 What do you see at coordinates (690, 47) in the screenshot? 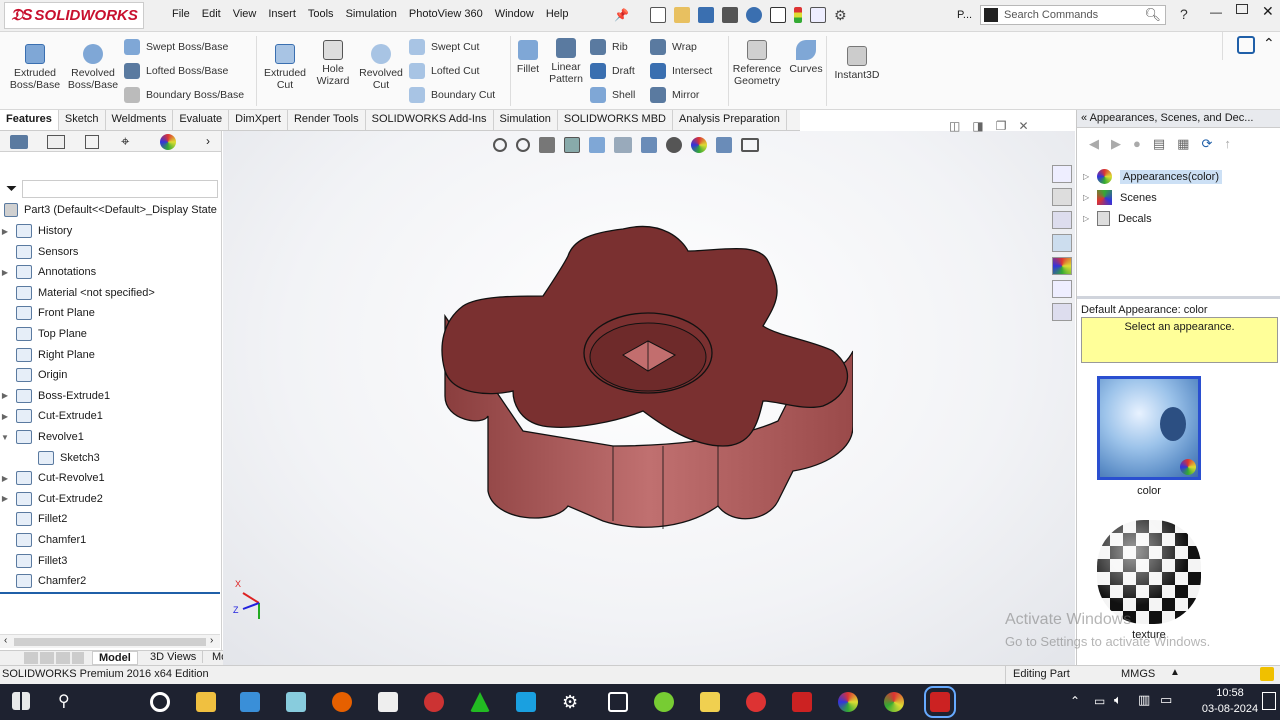
I see `wrap-button: Wrap` at bounding box center [690, 47].